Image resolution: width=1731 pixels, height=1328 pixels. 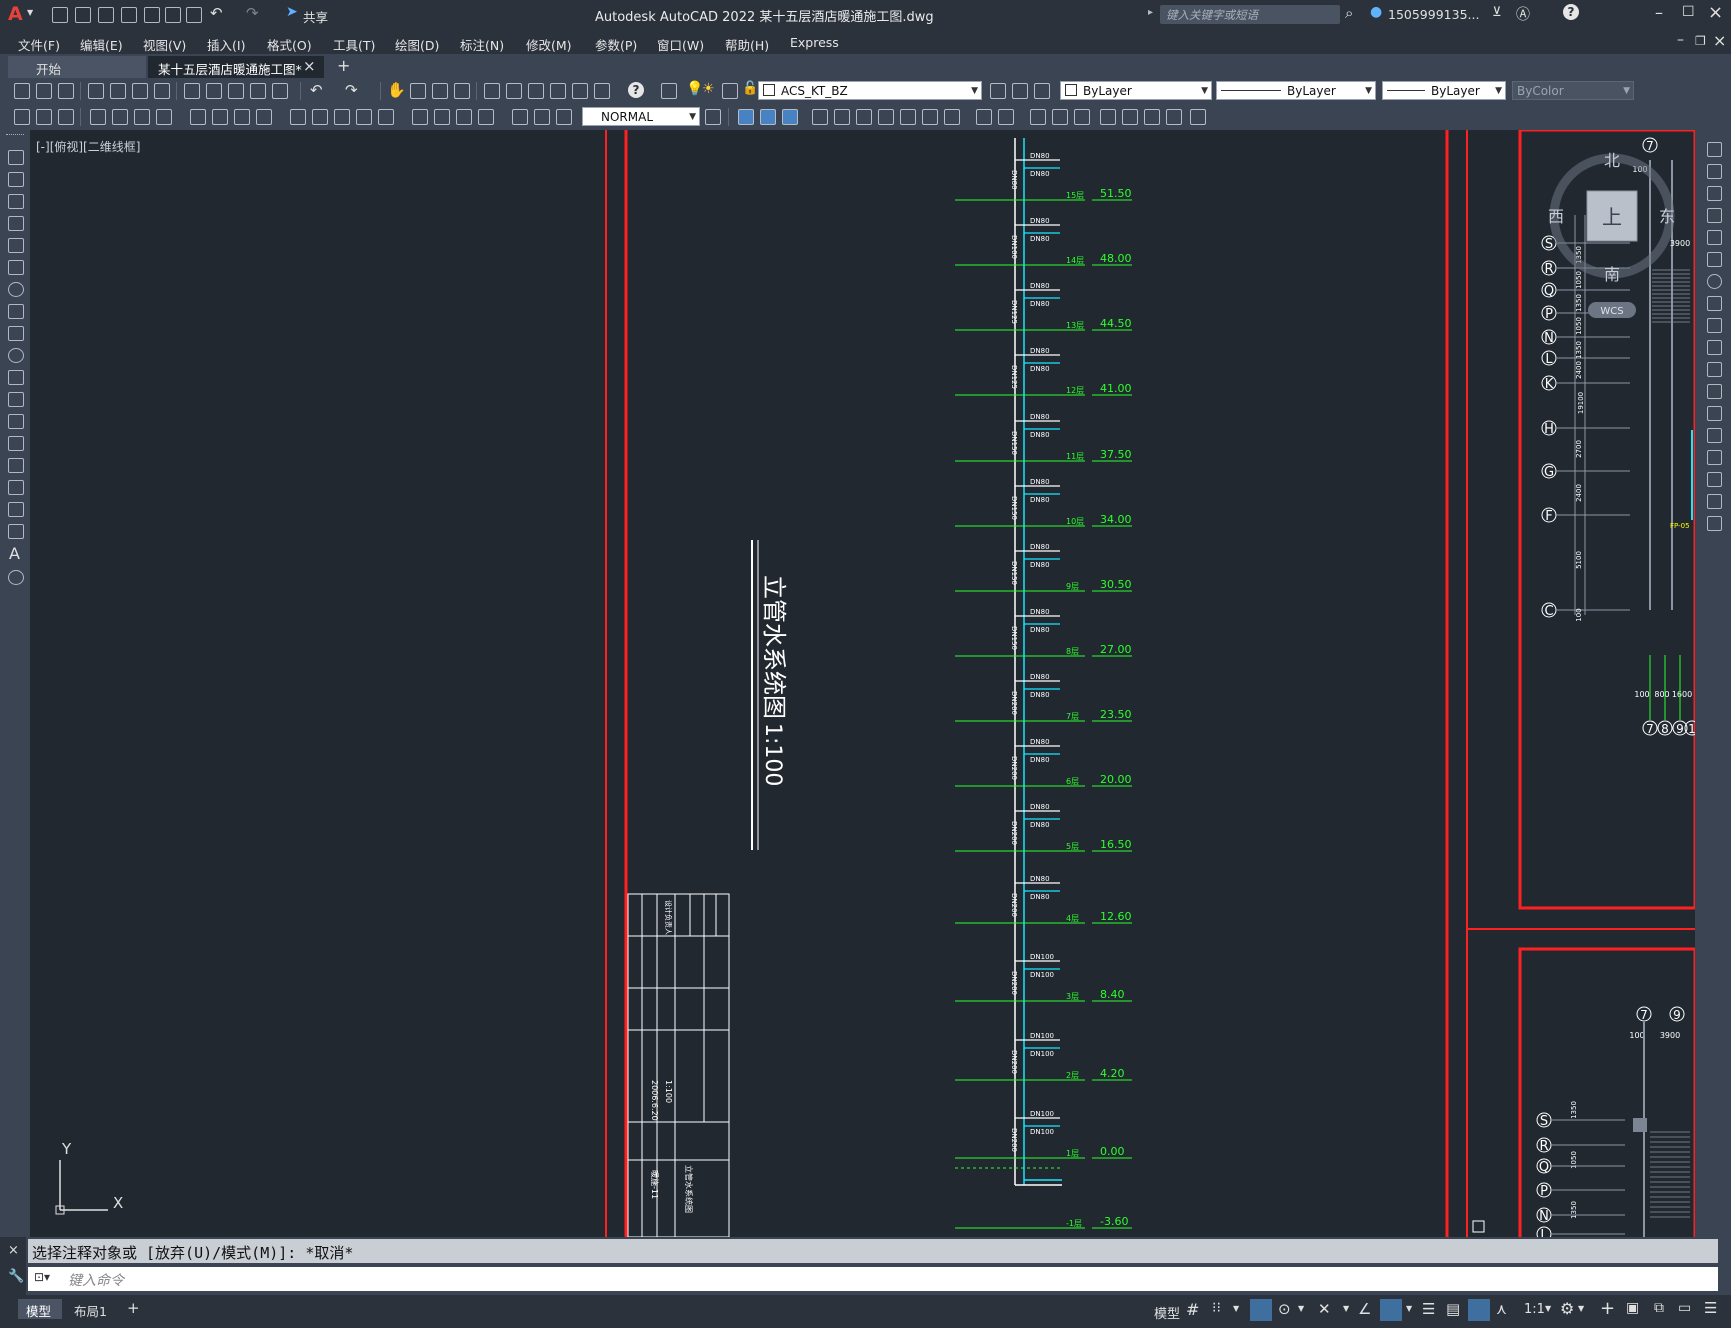 I want to click on chamfer-icon, so click(x=1714, y=457).